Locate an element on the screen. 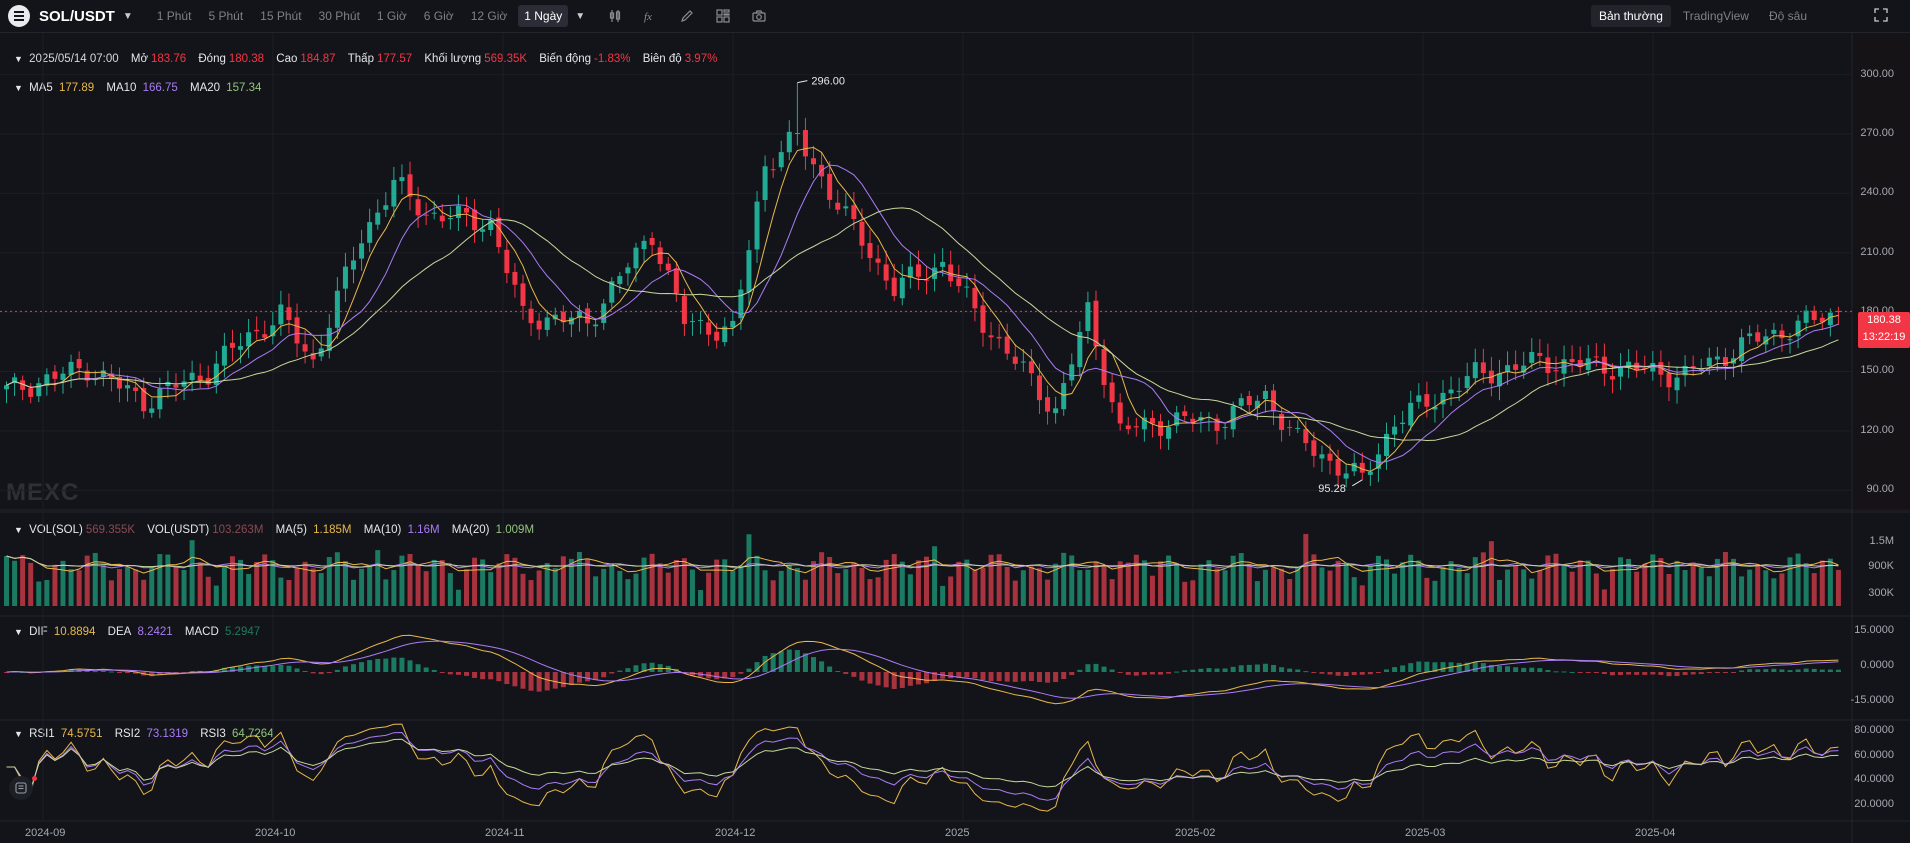 Image resolution: width=1910 pixels, height=843 pixels. interval-option: 1 Giờ is located at coordinates (392, 16).